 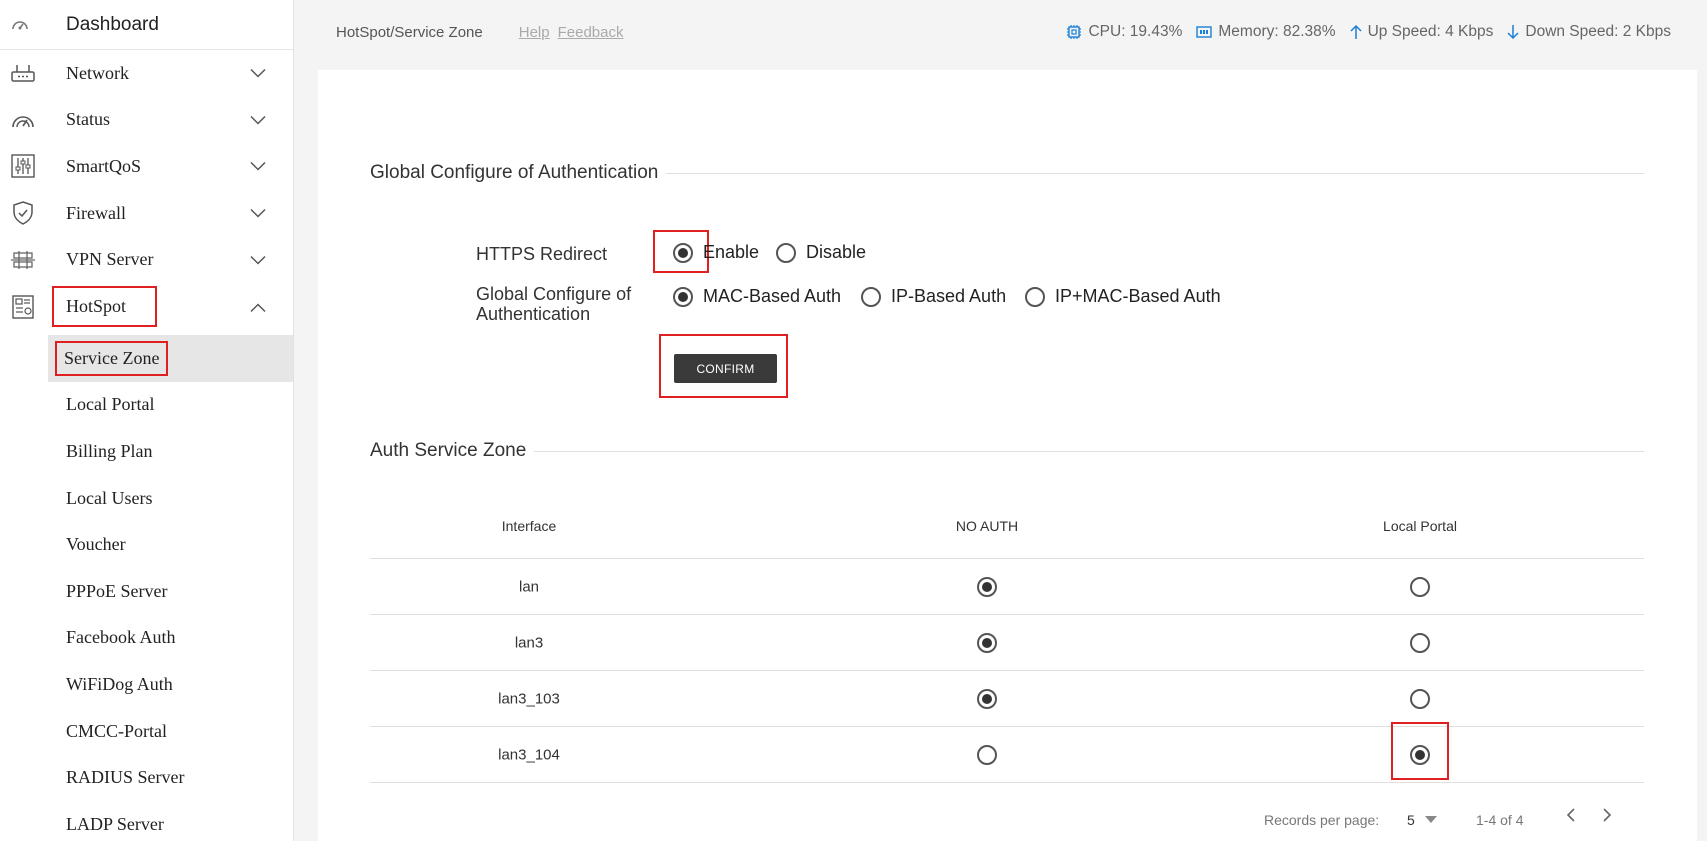 I want to click on submenu-facebook-auth: Facebook Auth, so click(x=146, y=638).